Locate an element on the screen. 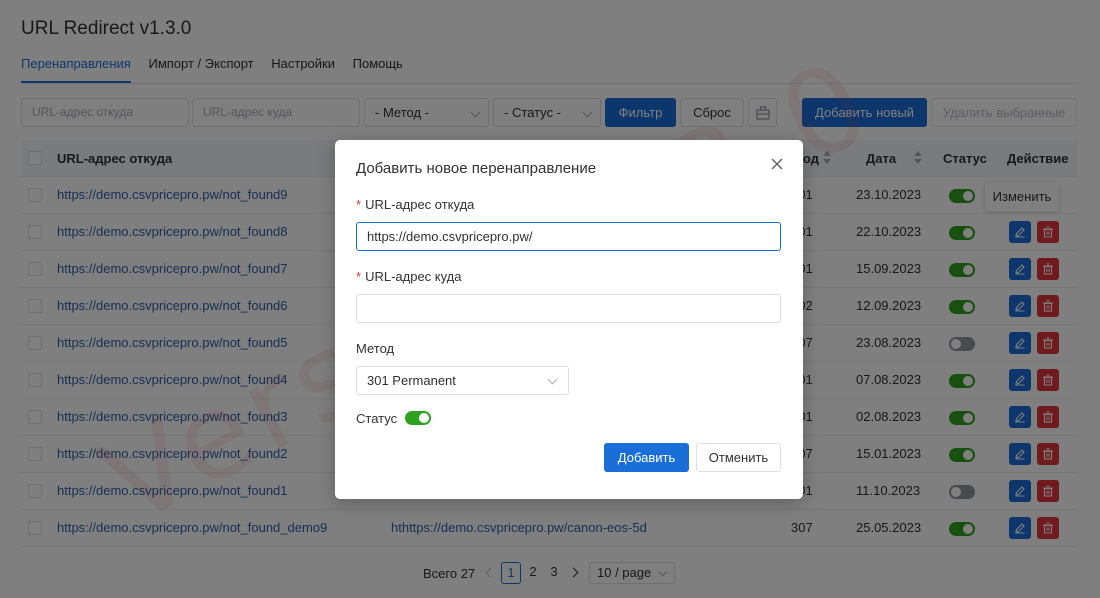 This screenshot has height=598, width=1100. to-label-text: URL-адрес куда is located at coordinates (413, 276).